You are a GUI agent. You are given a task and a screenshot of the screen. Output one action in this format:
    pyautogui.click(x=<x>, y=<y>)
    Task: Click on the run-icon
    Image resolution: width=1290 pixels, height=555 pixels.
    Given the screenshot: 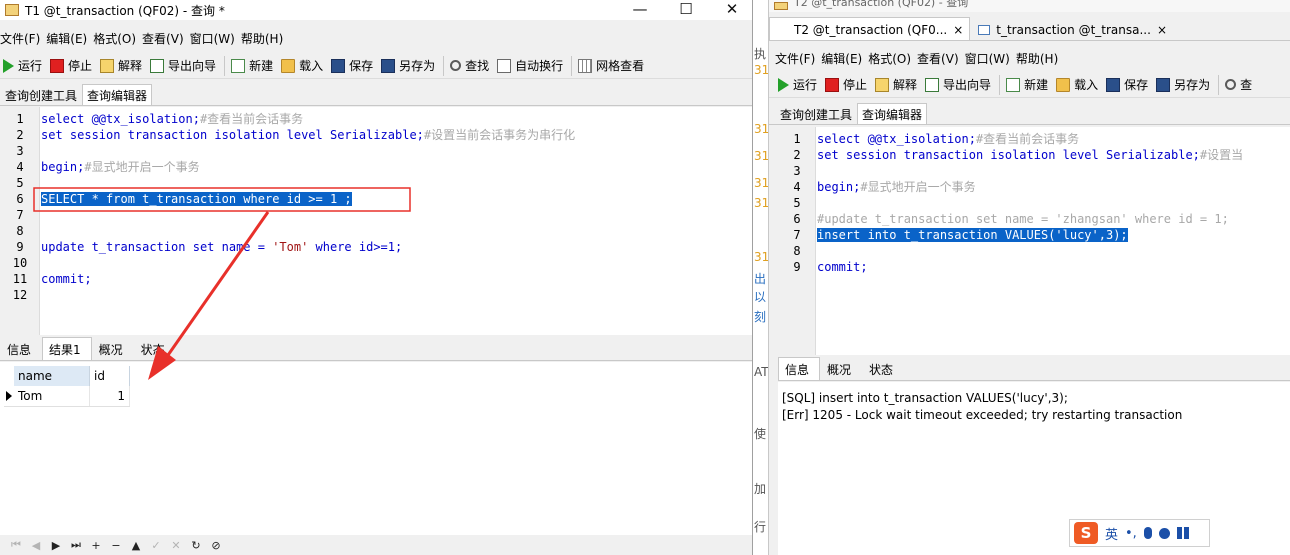 What is the action you would take?
    pyautogui.click(x=783, y=84)
    